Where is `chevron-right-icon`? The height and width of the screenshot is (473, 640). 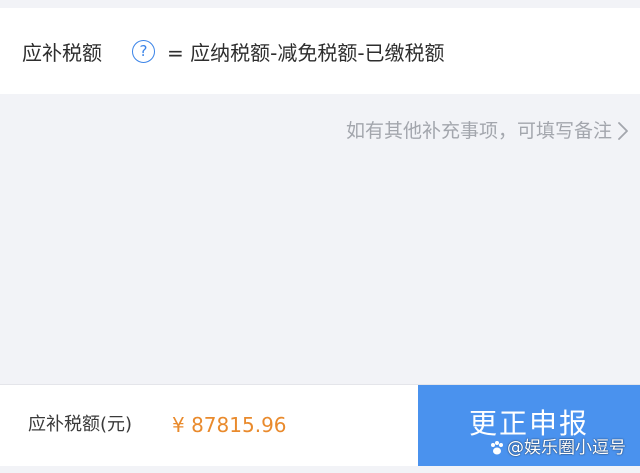 chevron-right-icon is located at coordinates (623, 131).